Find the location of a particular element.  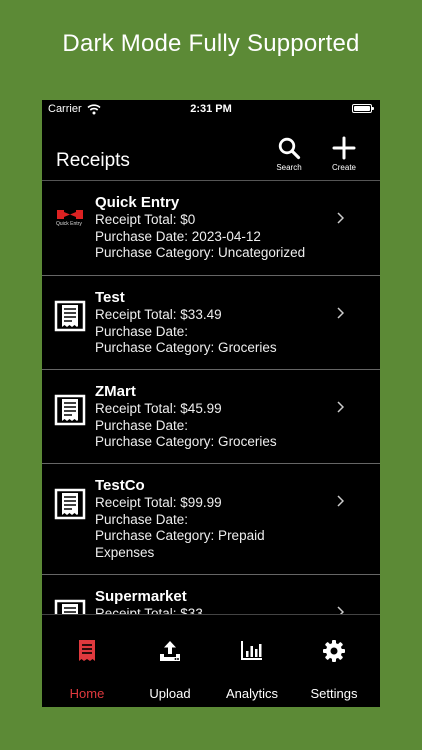

gear-icon is located at coordinates (334, 651).